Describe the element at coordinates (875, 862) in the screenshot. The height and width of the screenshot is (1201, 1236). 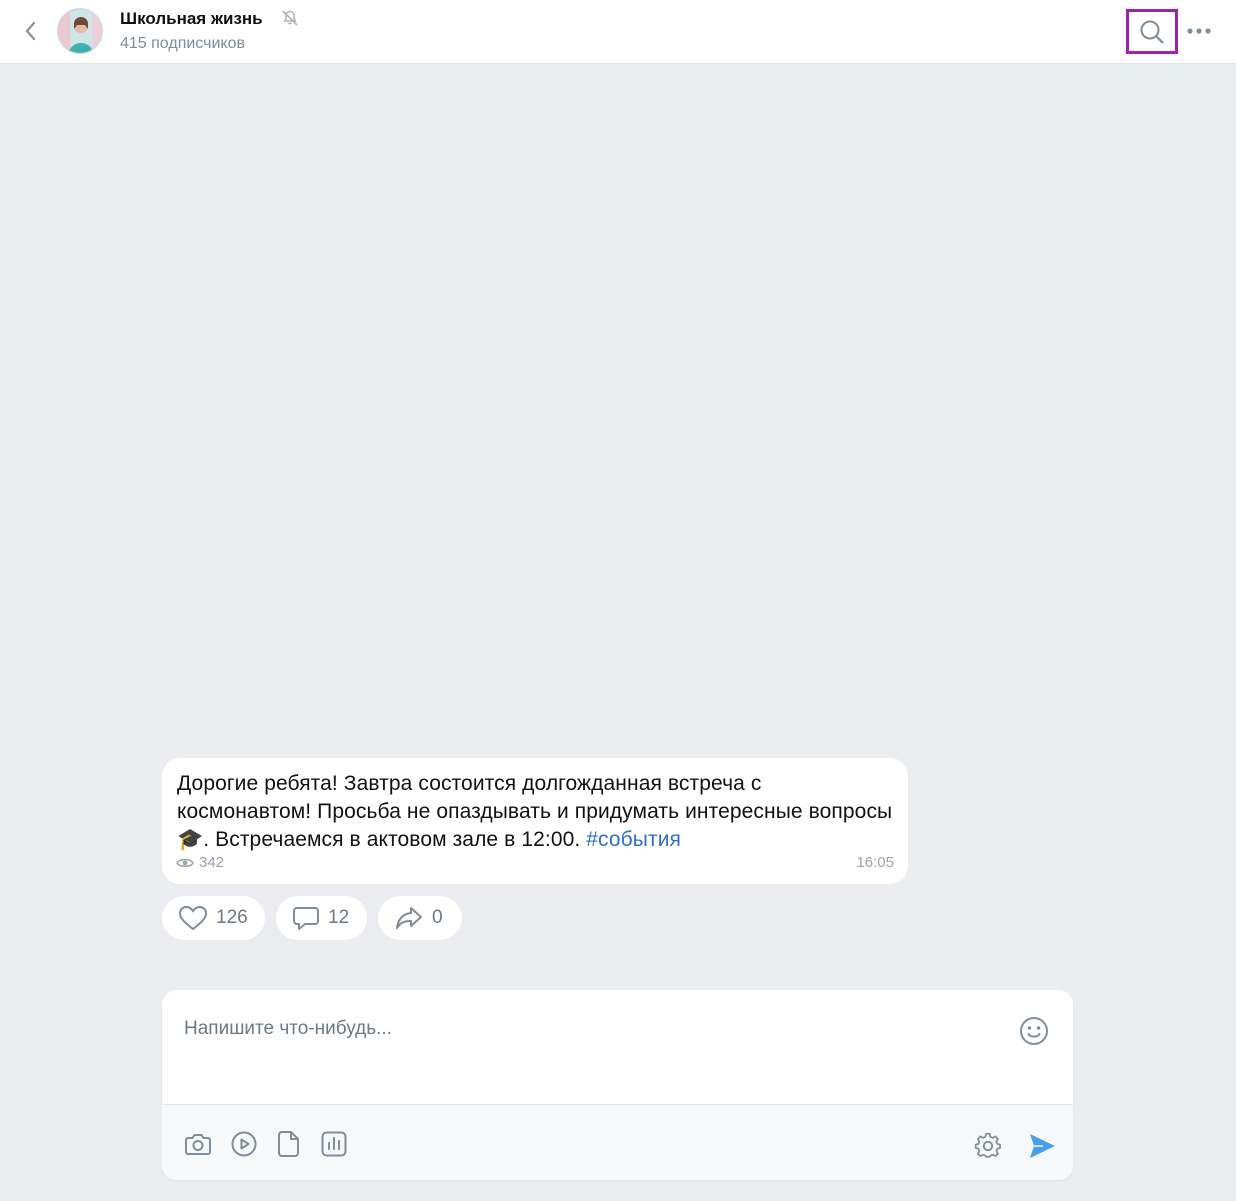
I see `message-time: 16:05` at that location.